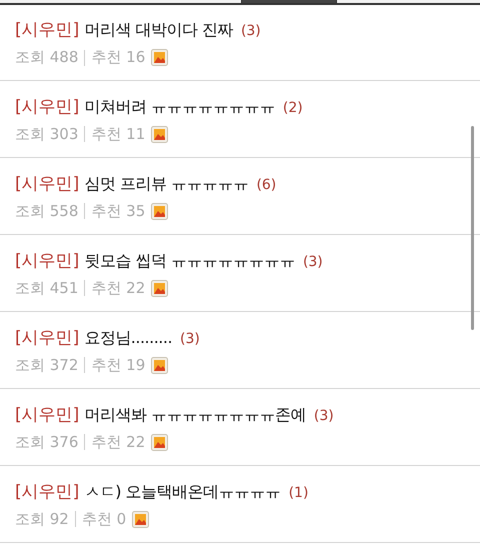 This screenshot has height=553, width=480. I want to click on view-count: 조회 92, so click(42, 519).